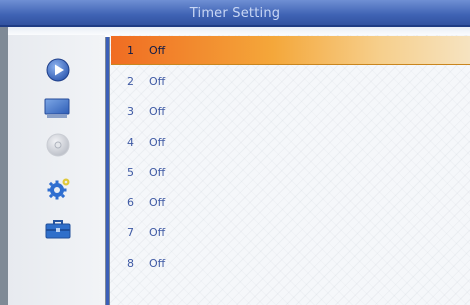  Describe the element at coordinates (107, 171) in the screenshot. I see `divider-line` at that location.